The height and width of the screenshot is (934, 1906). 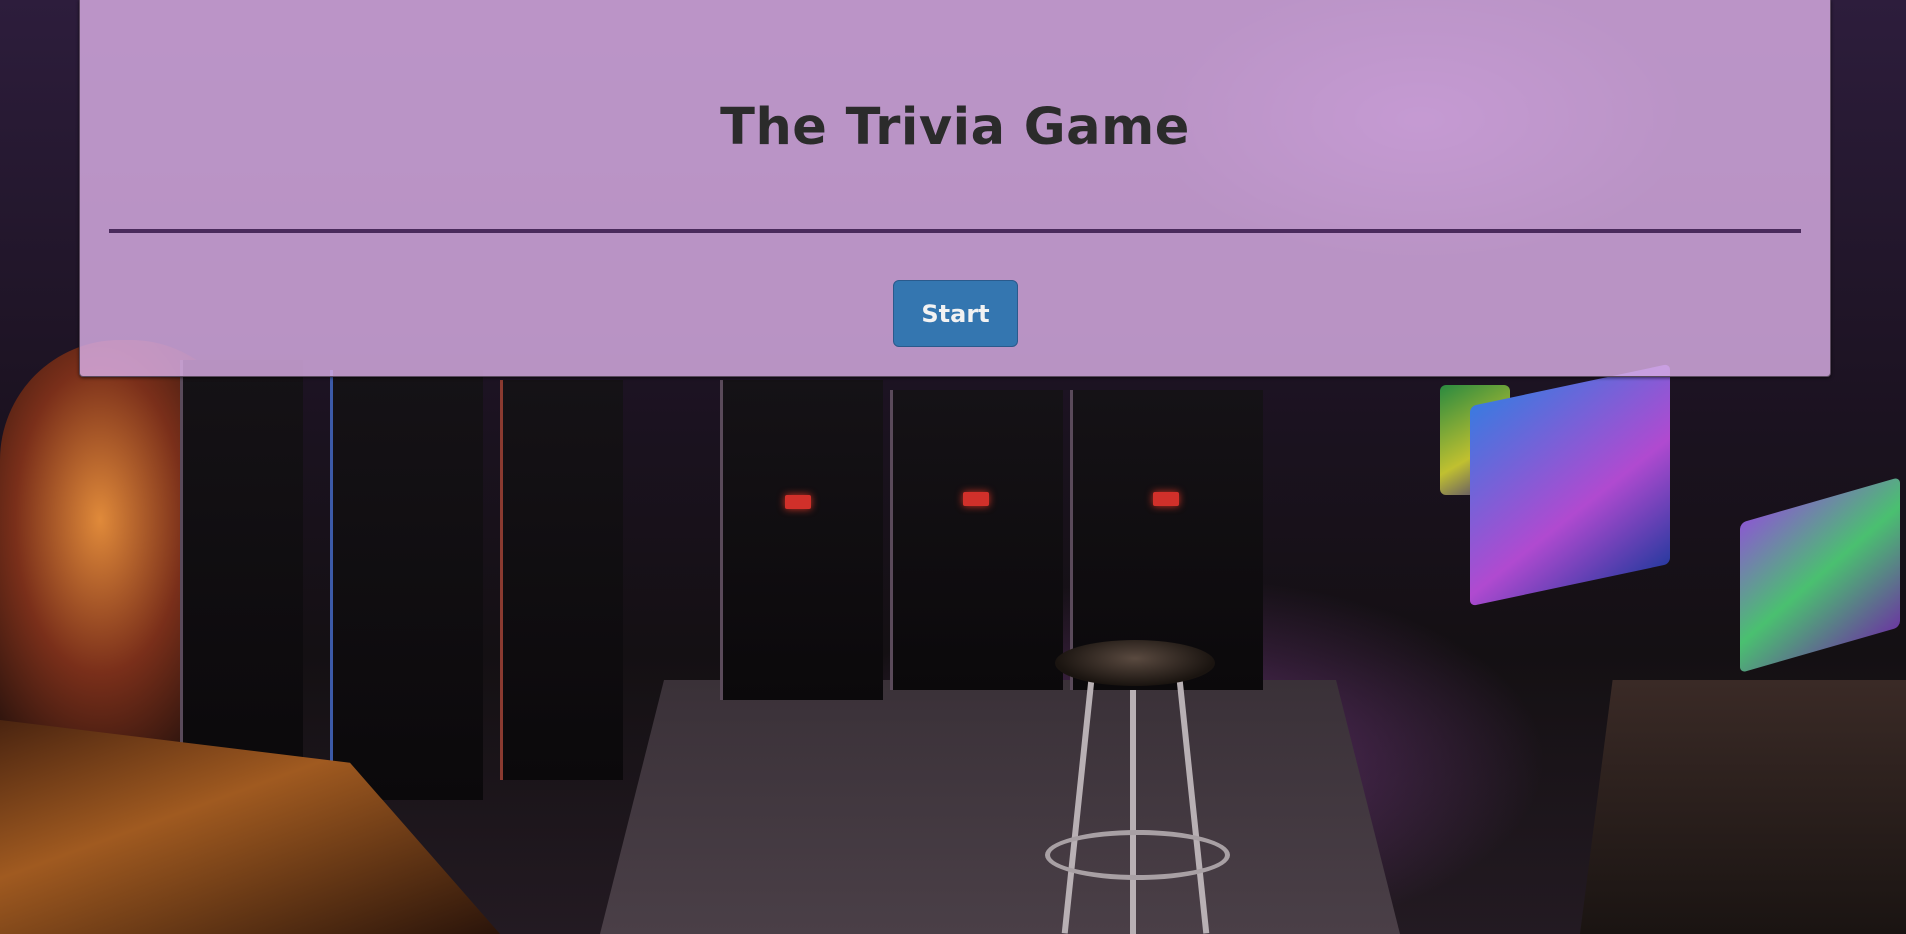 What do you see at coordinates (955, 313) in the screenshot?
I see `start-button: Start` at bounding box center [955, 313].